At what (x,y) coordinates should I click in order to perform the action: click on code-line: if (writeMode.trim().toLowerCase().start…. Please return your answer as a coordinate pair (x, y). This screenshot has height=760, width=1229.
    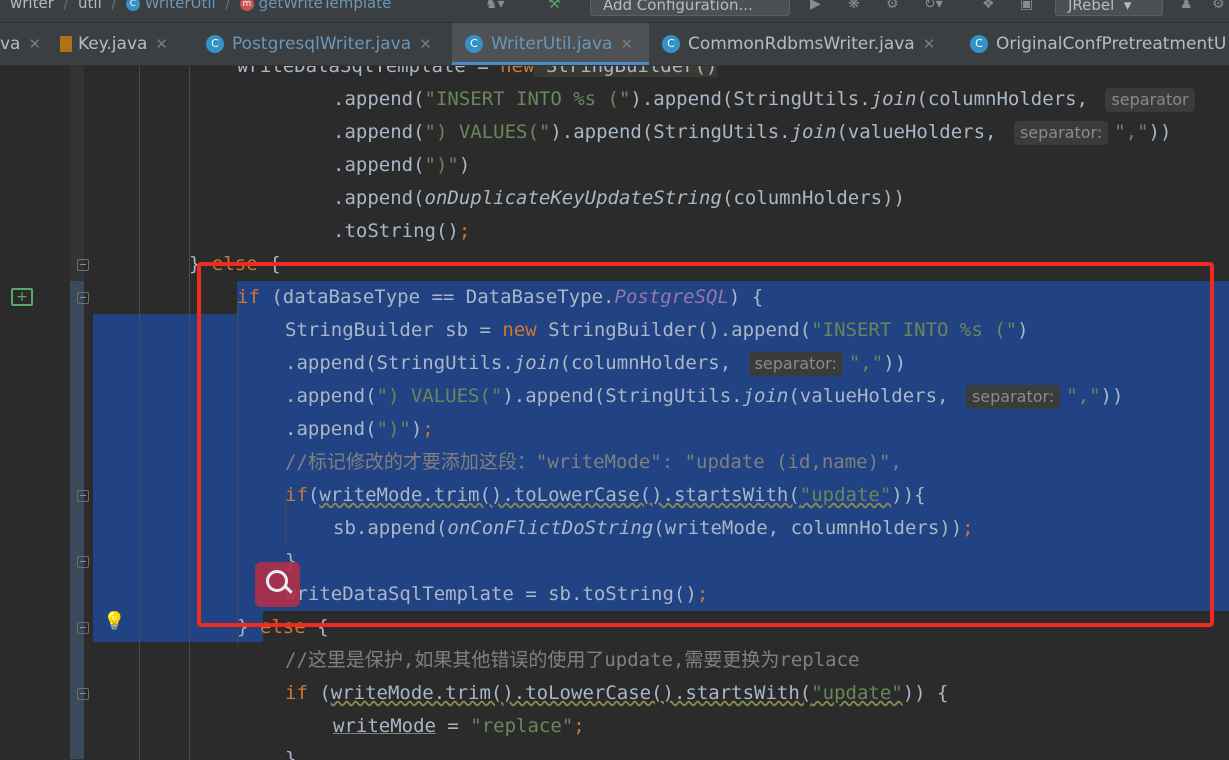
    Looking at the image, I should click on (617, 693).